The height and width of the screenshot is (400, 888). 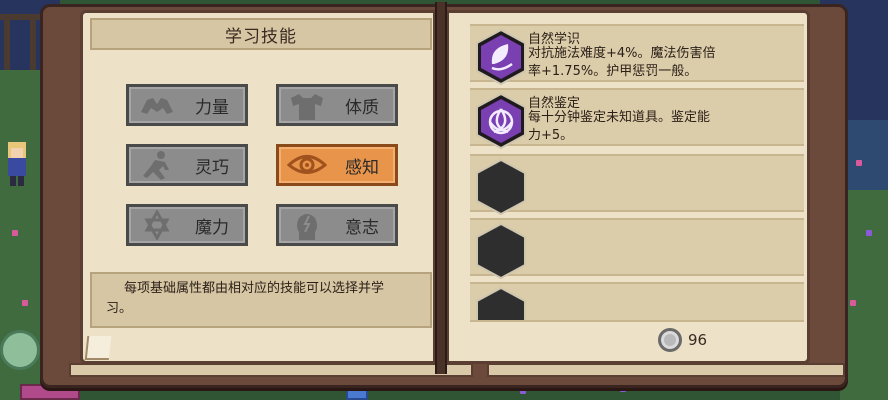 What do you see at coordinates (663, 127) in the screenshot?
I see `skill-description: 每十分钟鉴定未知道具。鉴定能 力+5。` at bounding box center [663, 127].